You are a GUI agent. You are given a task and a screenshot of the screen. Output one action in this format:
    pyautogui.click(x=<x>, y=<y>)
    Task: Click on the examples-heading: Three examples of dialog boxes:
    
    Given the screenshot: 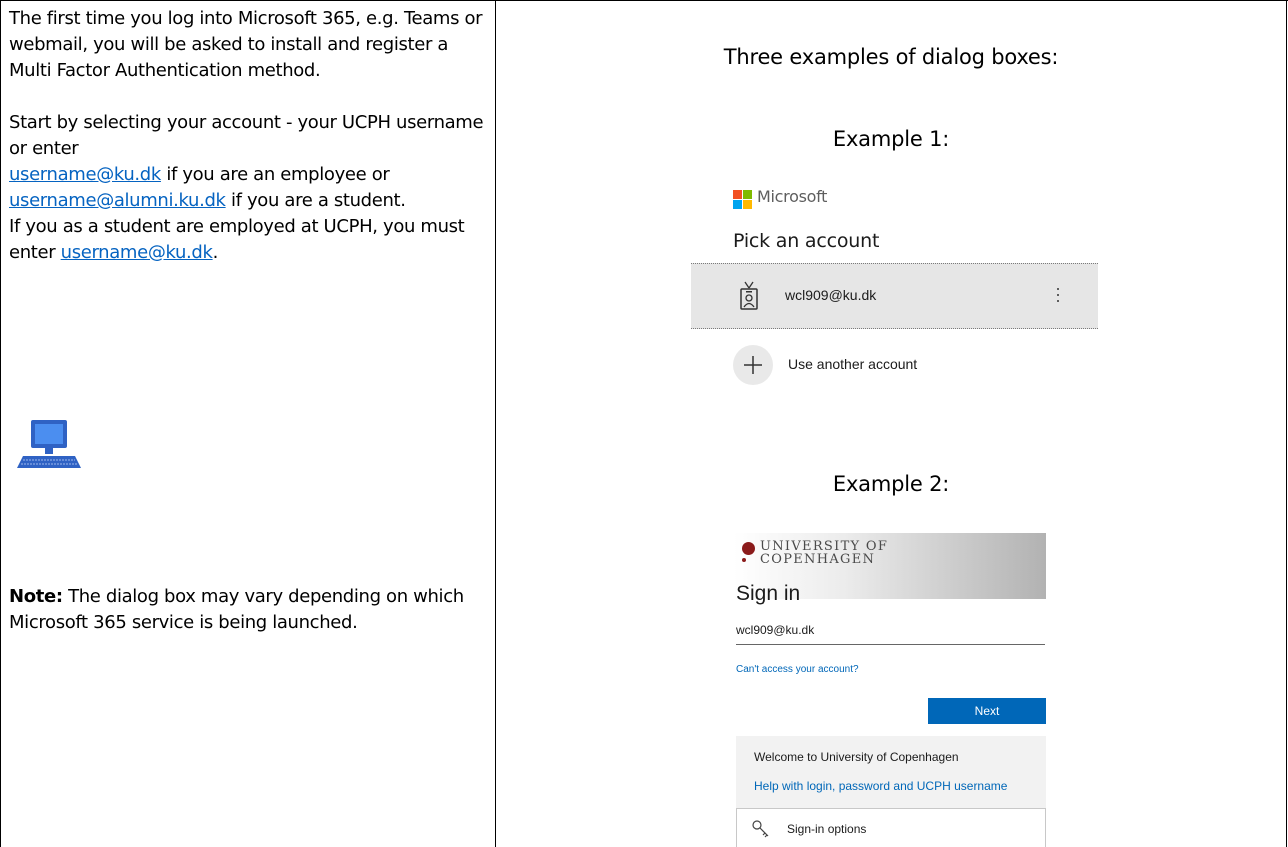 What is the action you would take?
    pyautogui.click(x=891, y=57)
    